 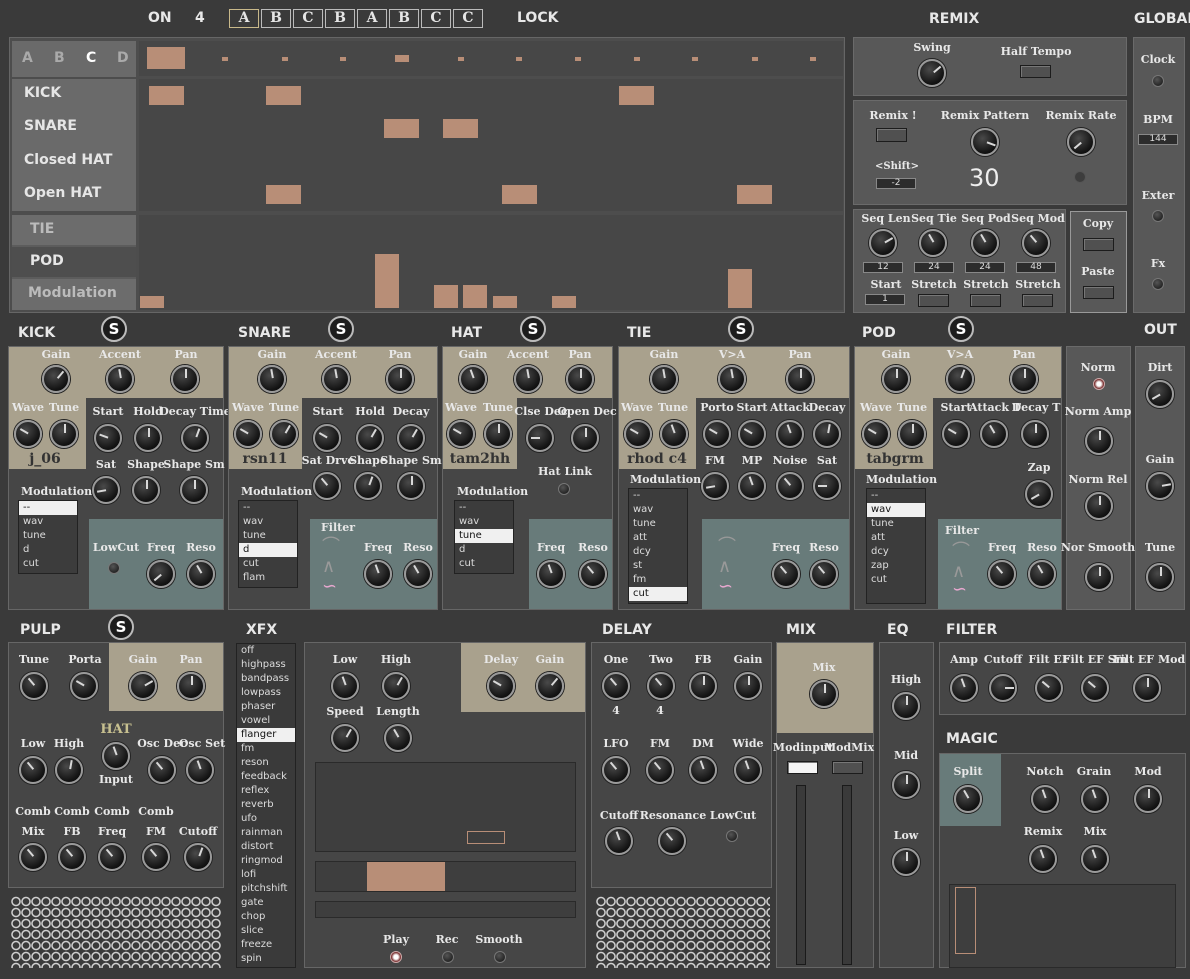 What do you see at coordinates (1099, 577) in the screenshot?
I see `nor-smooth-knob` at bounding box center [1099, 577].